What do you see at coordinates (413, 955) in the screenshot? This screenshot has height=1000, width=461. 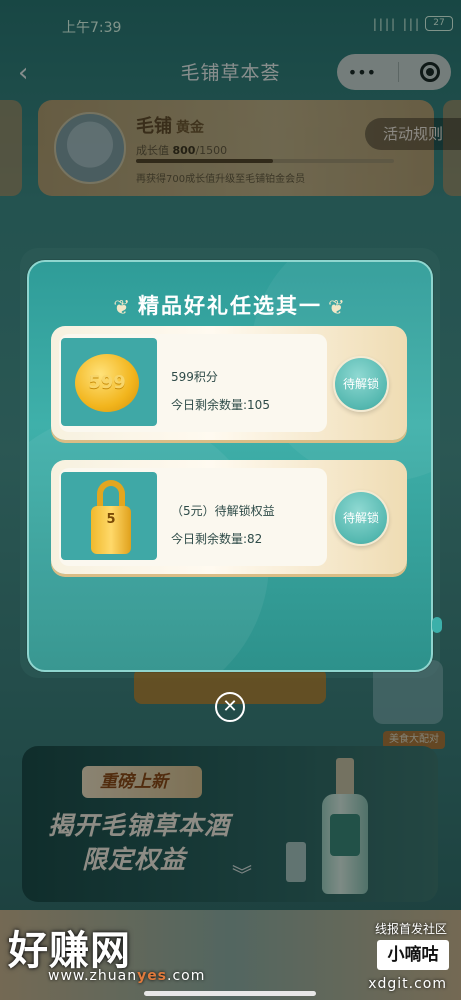 I see `watermark-logo: 小嘀咕` at bounding box center [413, 955].